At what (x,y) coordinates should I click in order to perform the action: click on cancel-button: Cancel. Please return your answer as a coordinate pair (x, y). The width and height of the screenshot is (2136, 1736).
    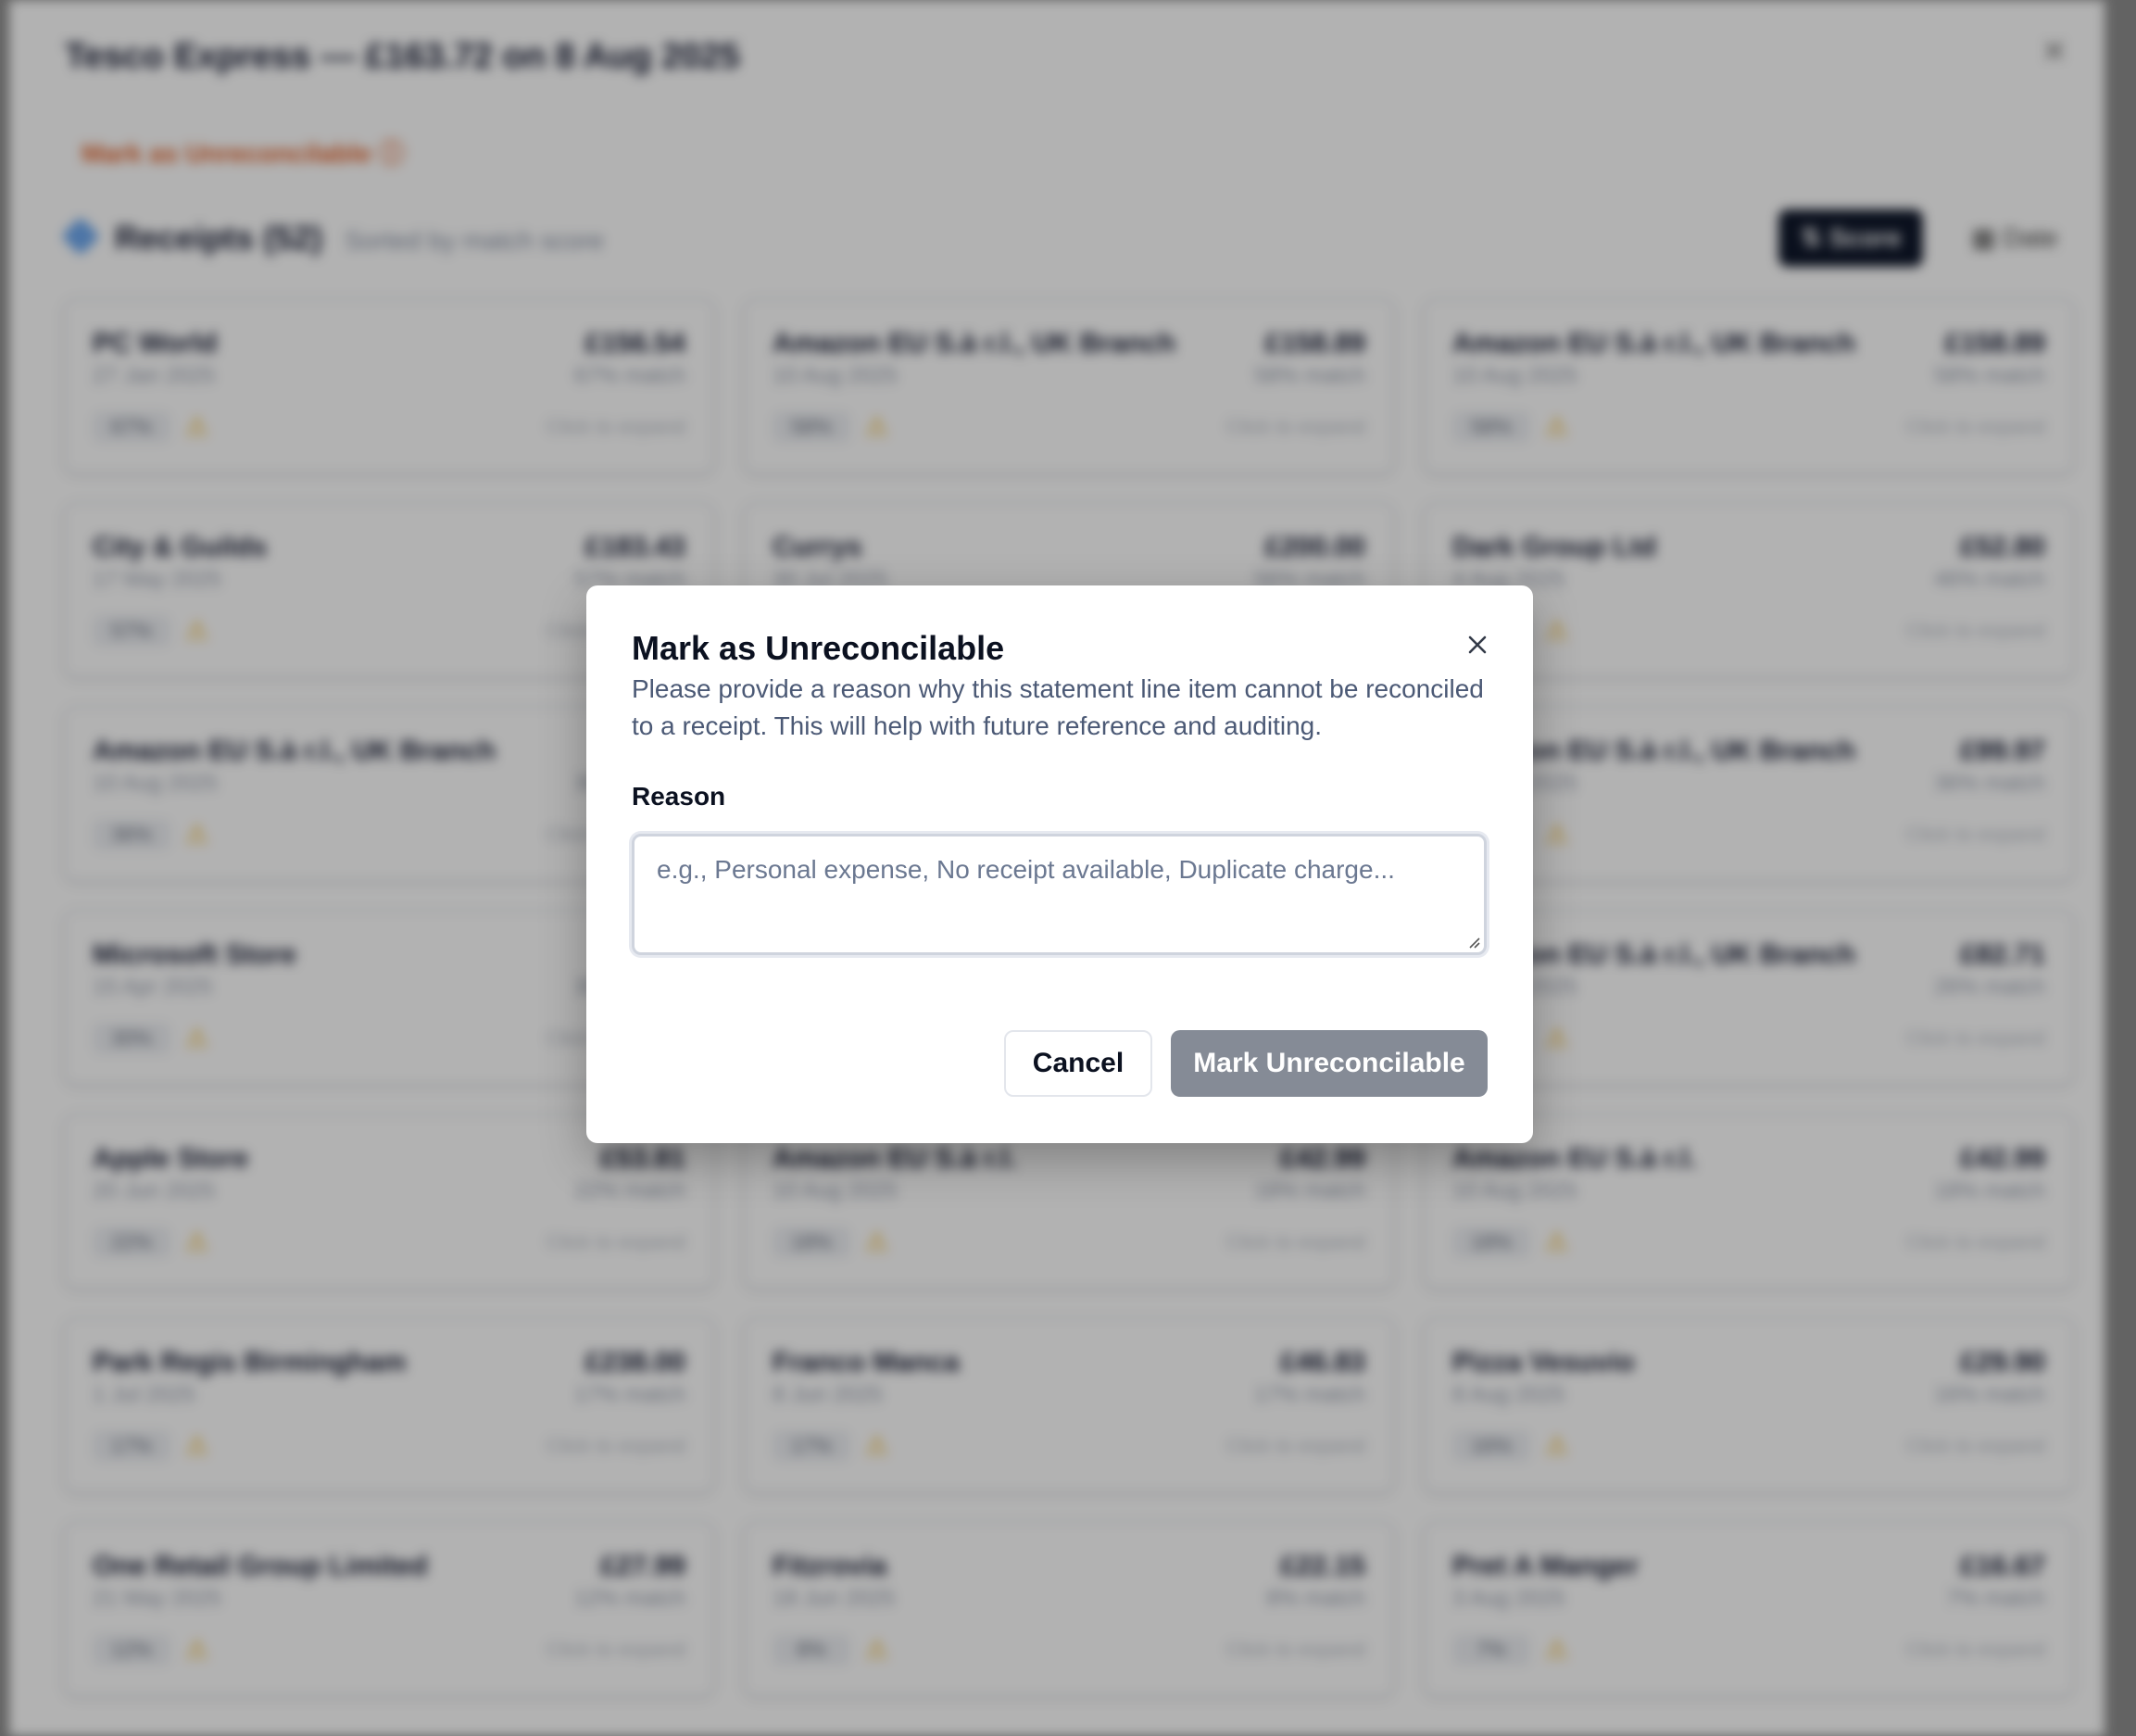
    Looking at the image, I should click on (1078, 1063).